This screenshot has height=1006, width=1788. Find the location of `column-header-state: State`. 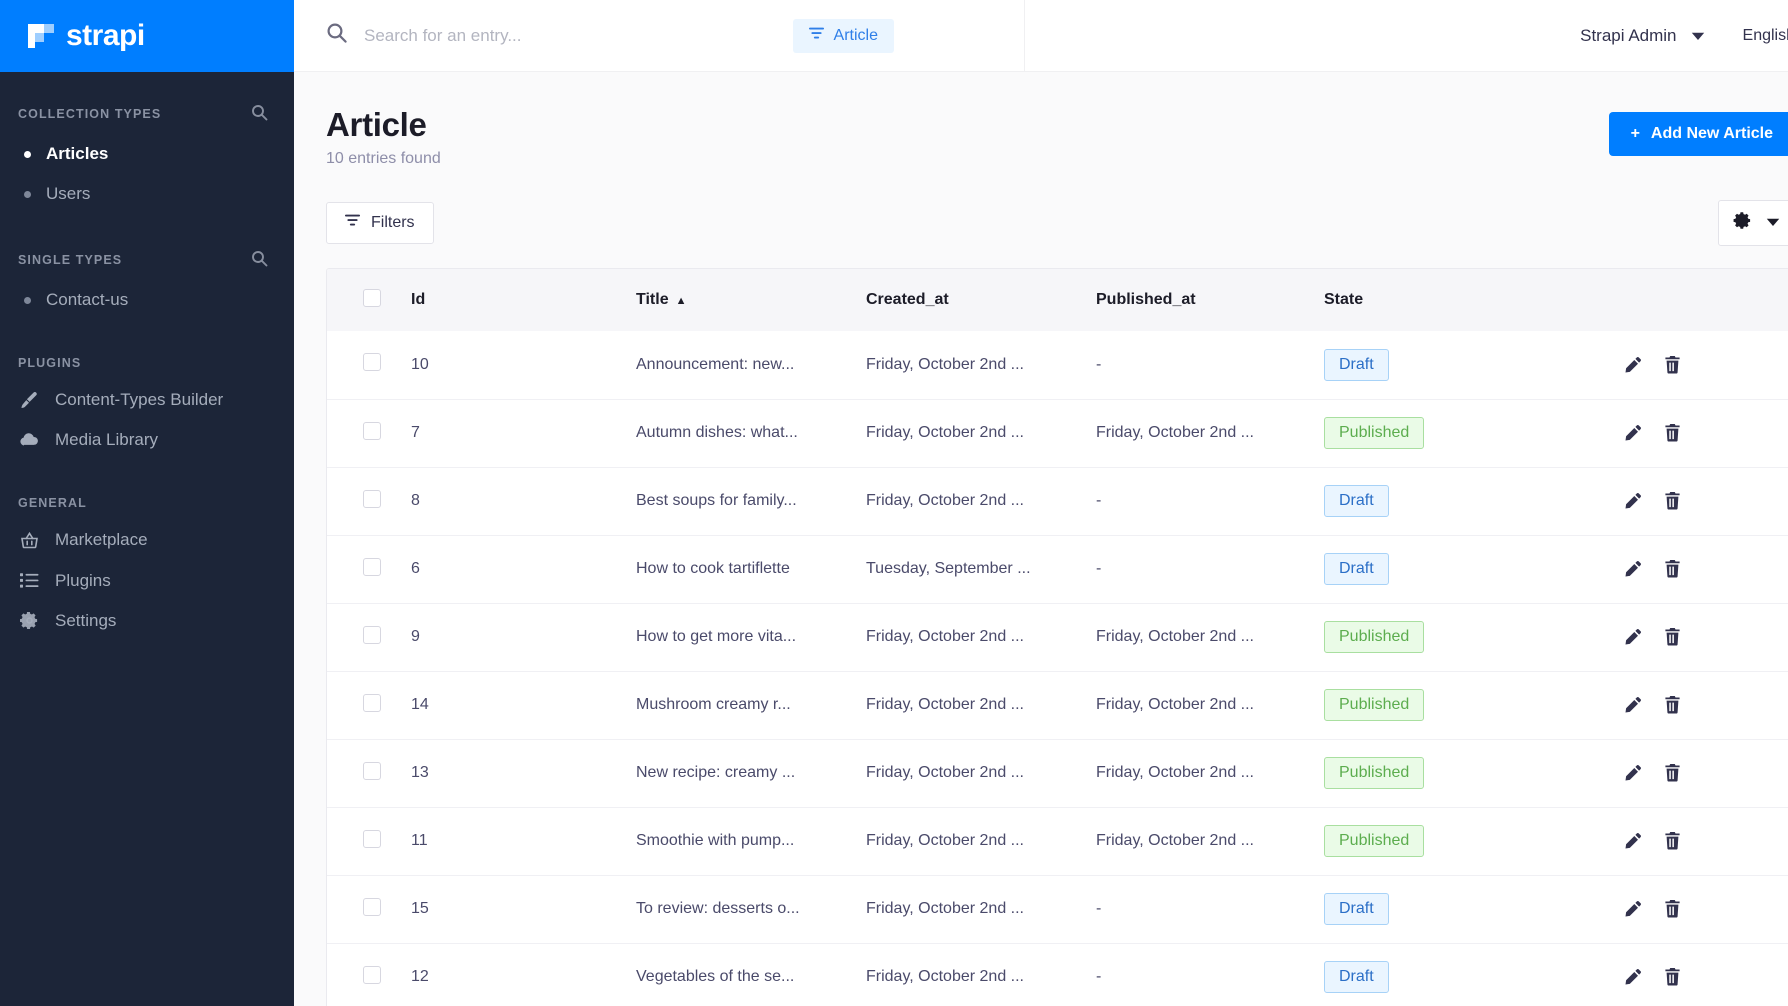

column-header-state: State is located at coordinates (1474, 300).